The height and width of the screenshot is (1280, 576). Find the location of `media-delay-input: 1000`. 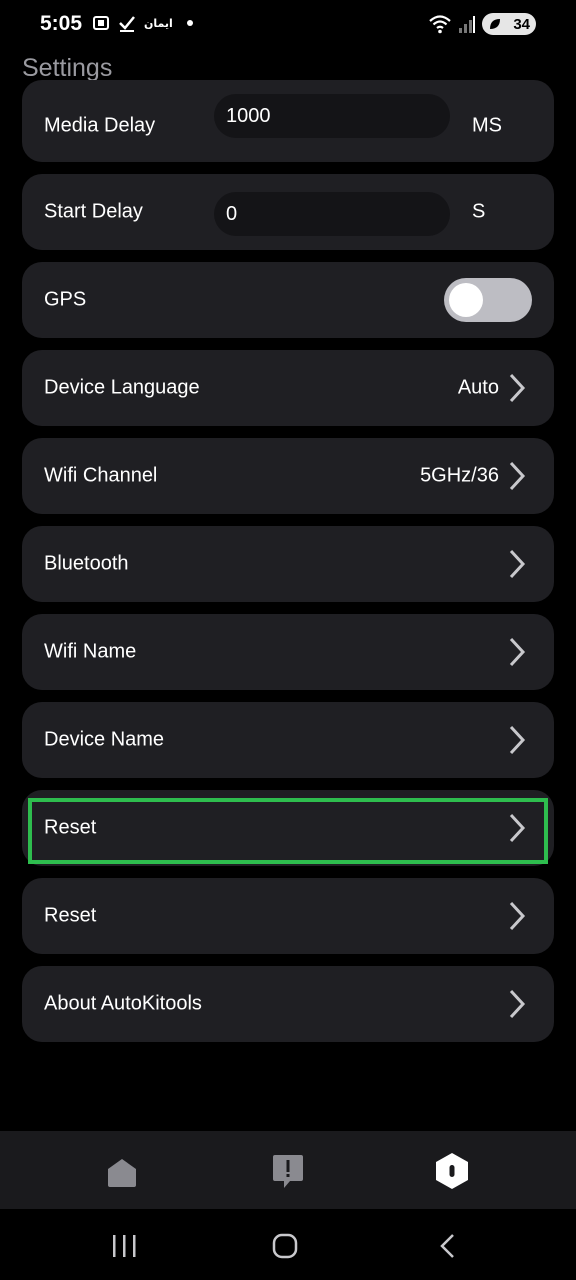

media-delay-input: 1000 is located at coordinates (332, 116).